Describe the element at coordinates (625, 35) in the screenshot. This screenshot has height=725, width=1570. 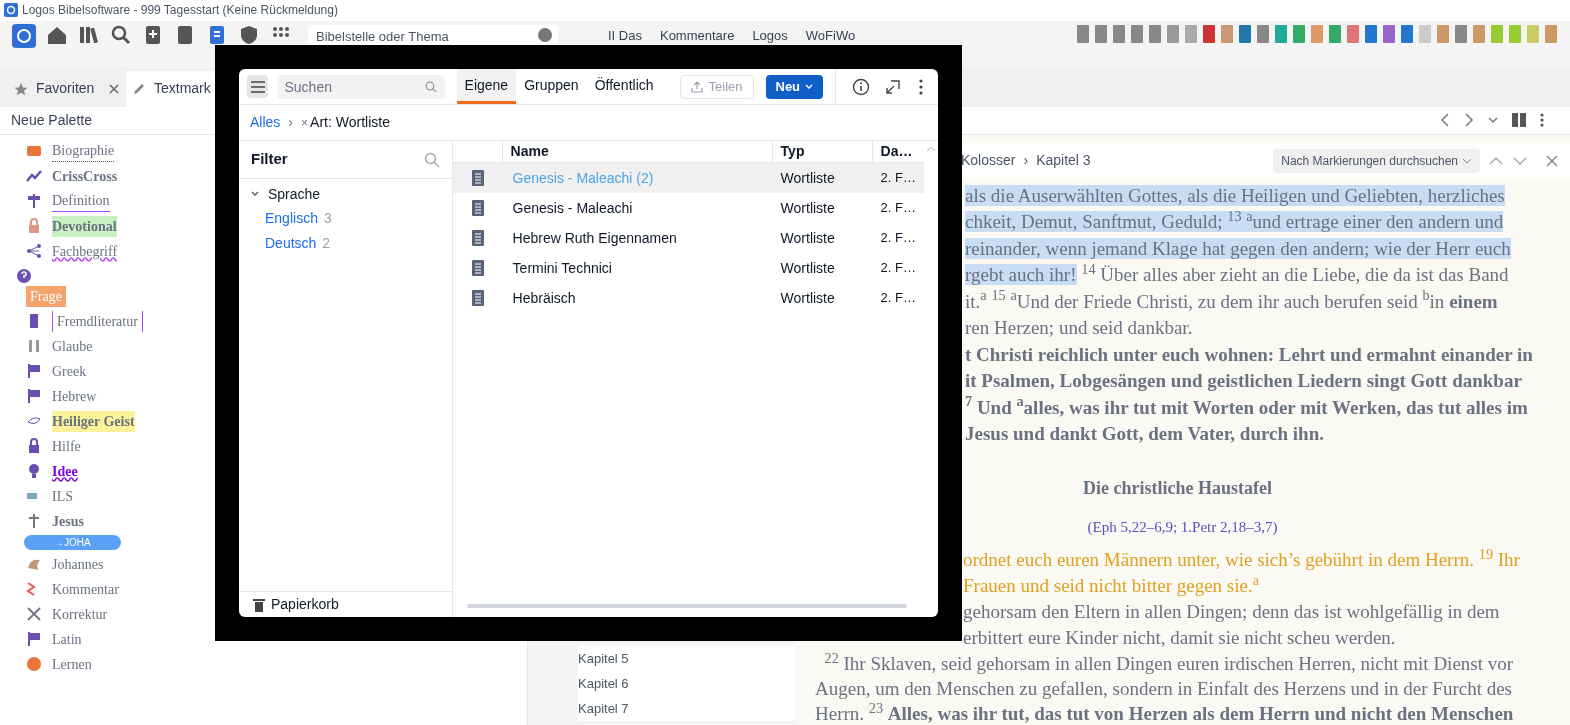
I see `menu-item: II Das` at that location.